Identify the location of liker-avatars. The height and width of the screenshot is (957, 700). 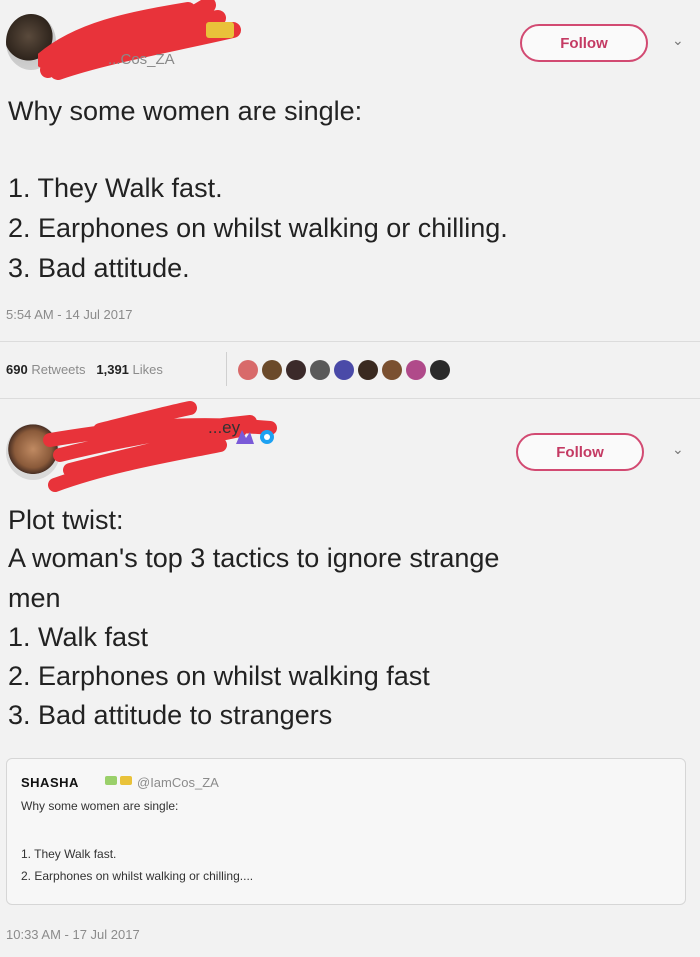
(344, 370).